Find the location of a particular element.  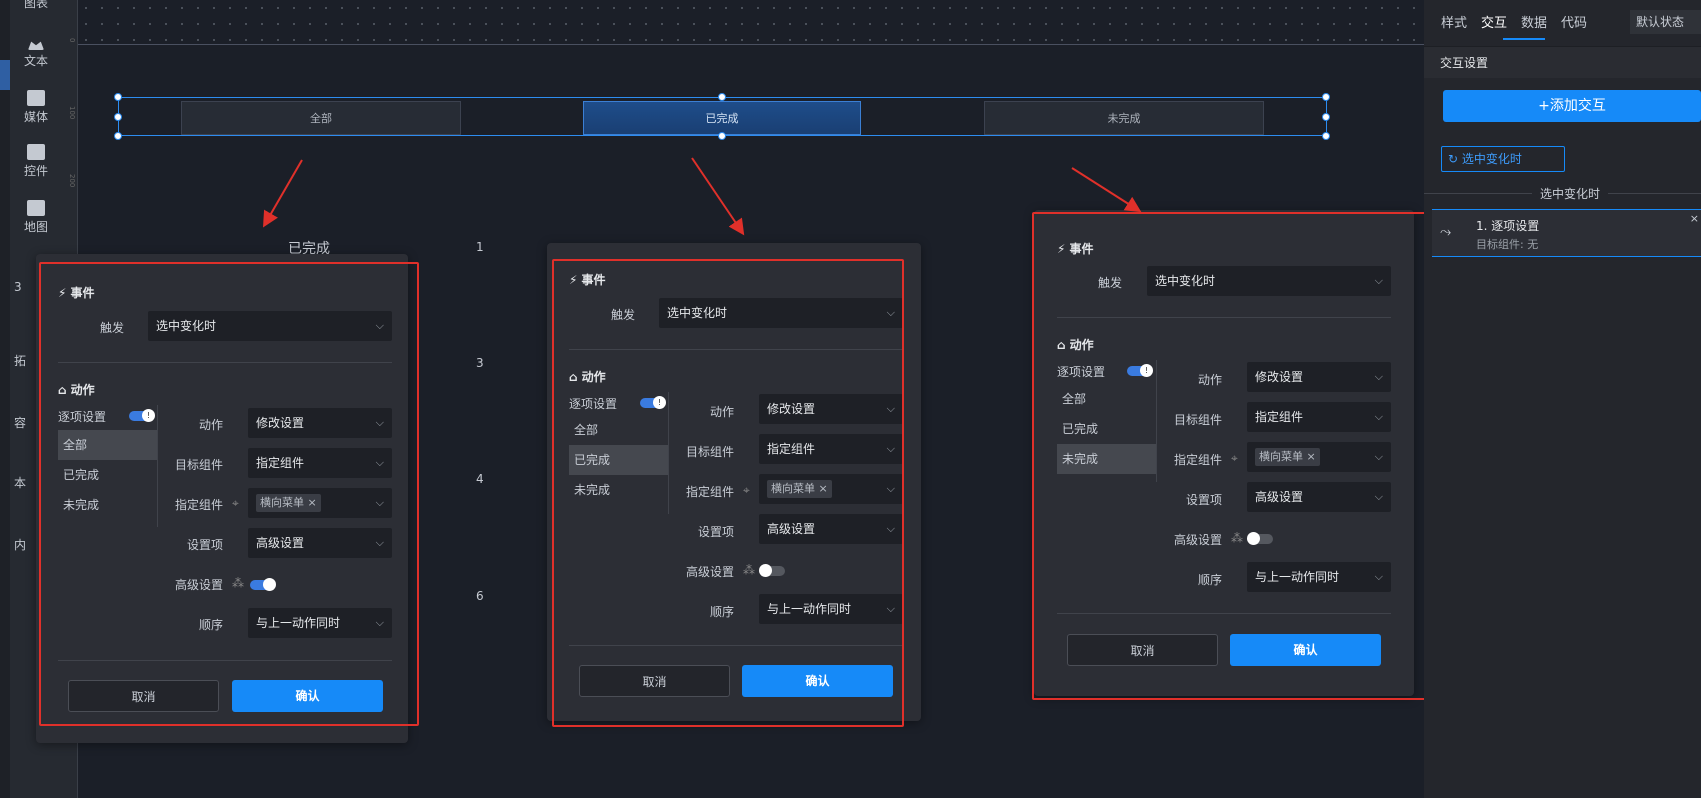

tool-chart-label: 图表 is located at coordinates (35, 5).